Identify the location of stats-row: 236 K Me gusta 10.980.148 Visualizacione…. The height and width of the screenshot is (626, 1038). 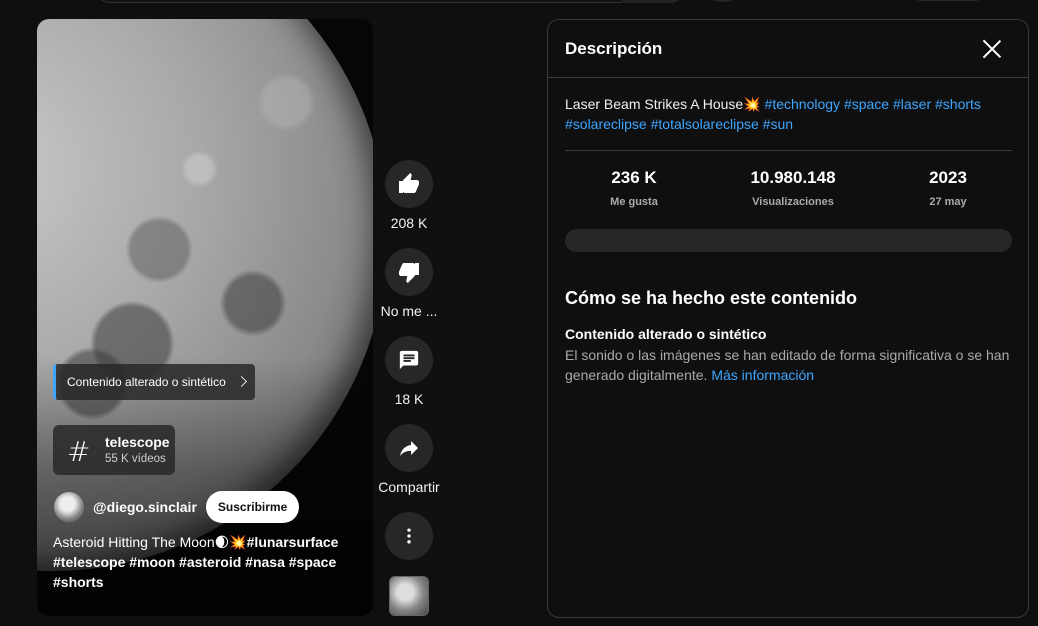
(788, 190).